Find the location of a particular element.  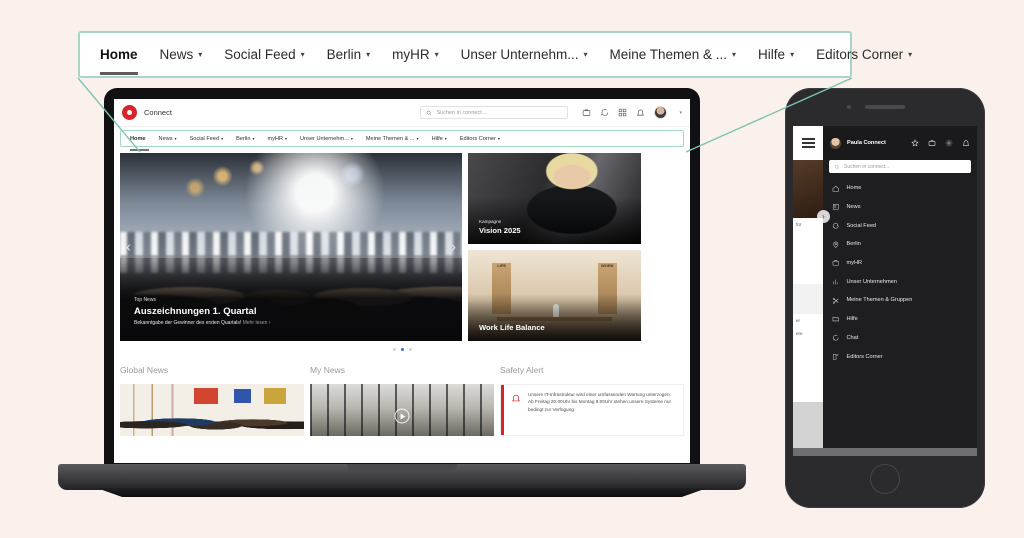

callout-nav-item-social-feed: Social Feed ▾ is located at coordinates (264, 54).